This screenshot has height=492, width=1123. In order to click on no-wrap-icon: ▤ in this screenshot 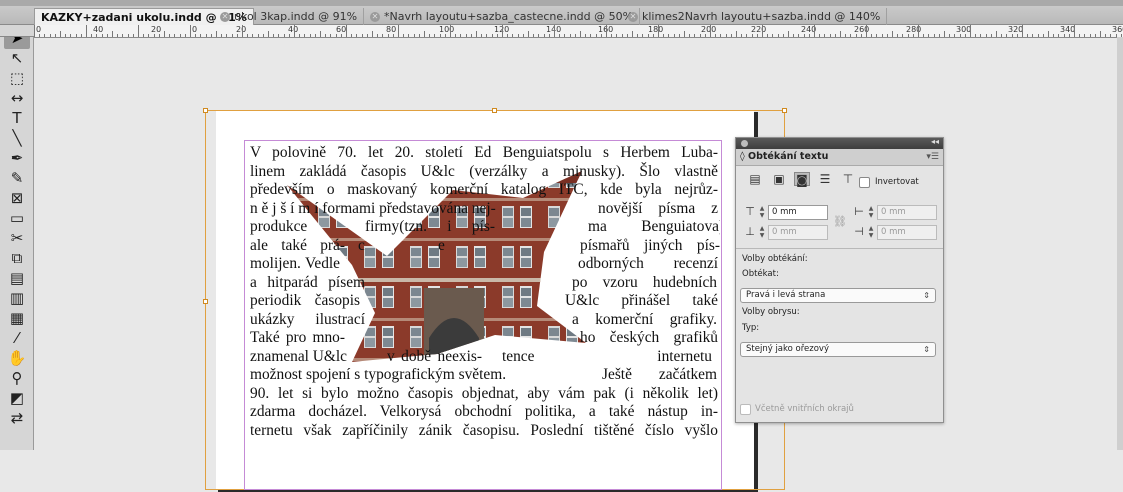, I will do `click(755, 179)`.